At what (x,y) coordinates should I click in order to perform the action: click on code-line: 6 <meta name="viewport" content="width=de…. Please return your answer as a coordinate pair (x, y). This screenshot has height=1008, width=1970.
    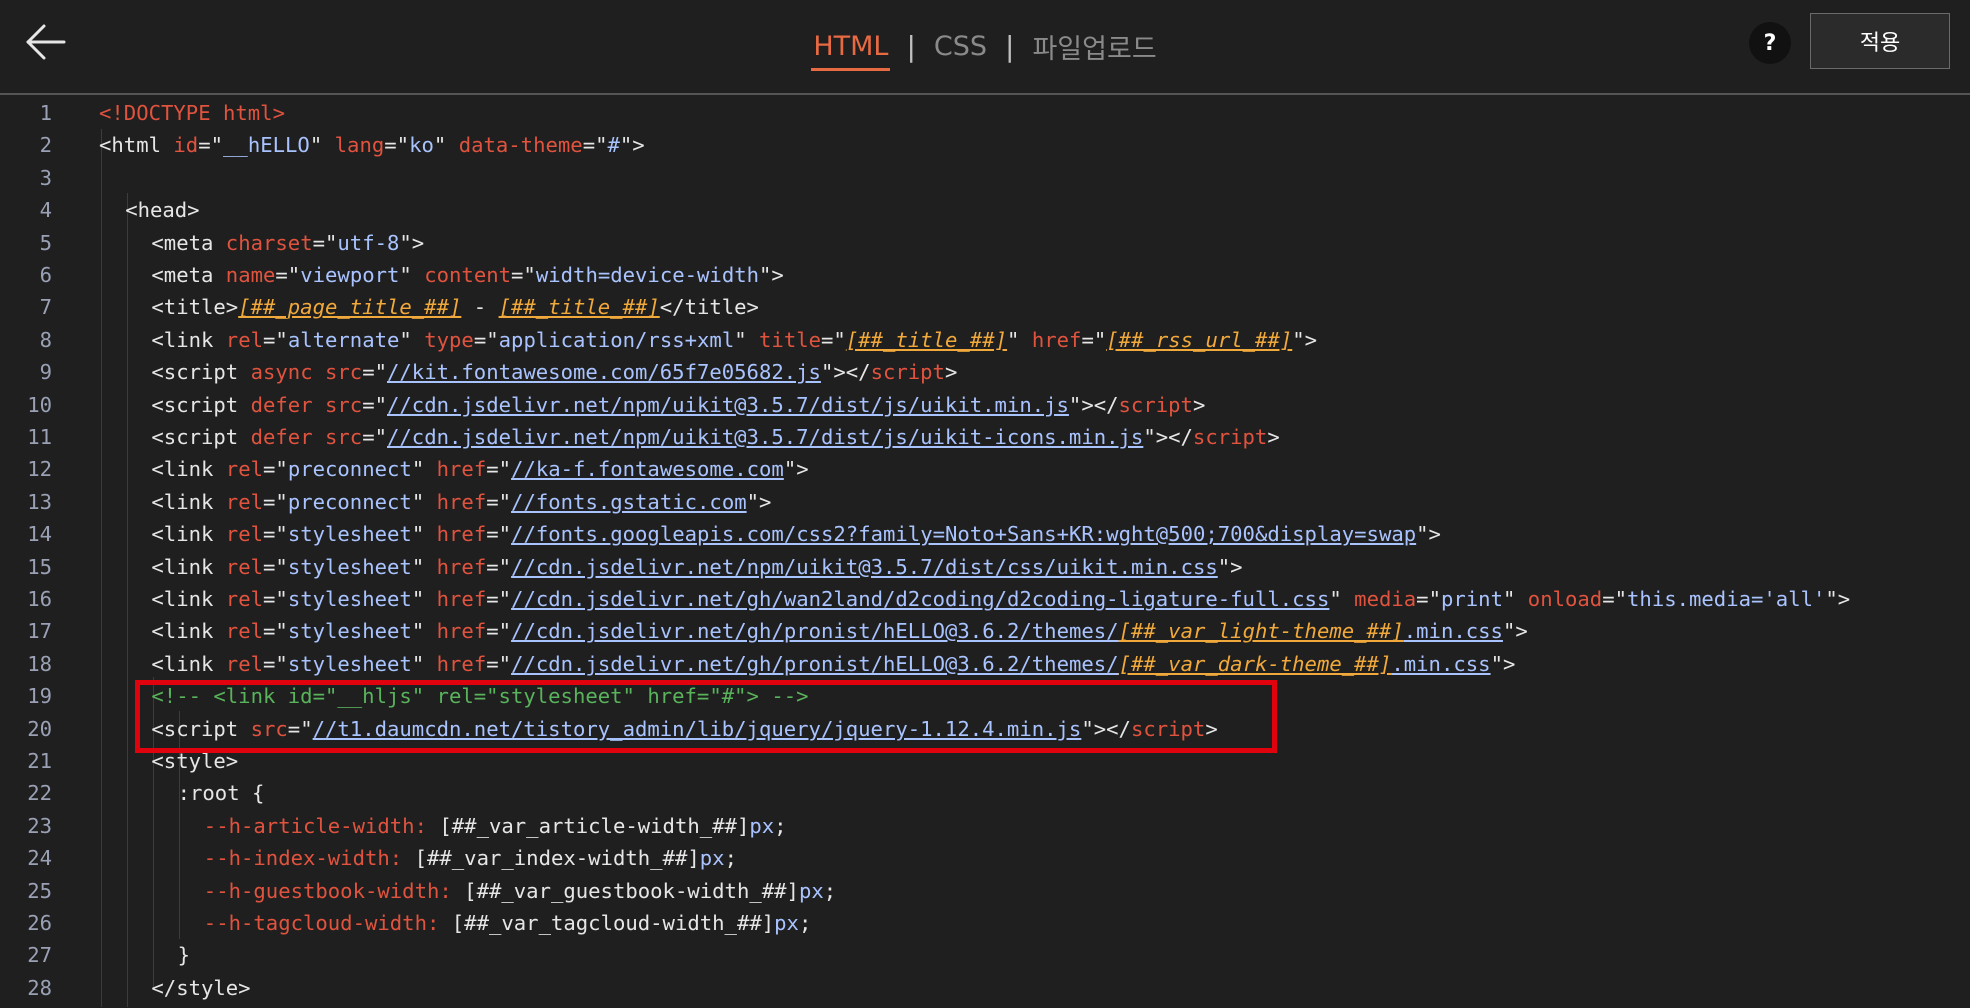
    Looking at the image, I should click on (985, 275).